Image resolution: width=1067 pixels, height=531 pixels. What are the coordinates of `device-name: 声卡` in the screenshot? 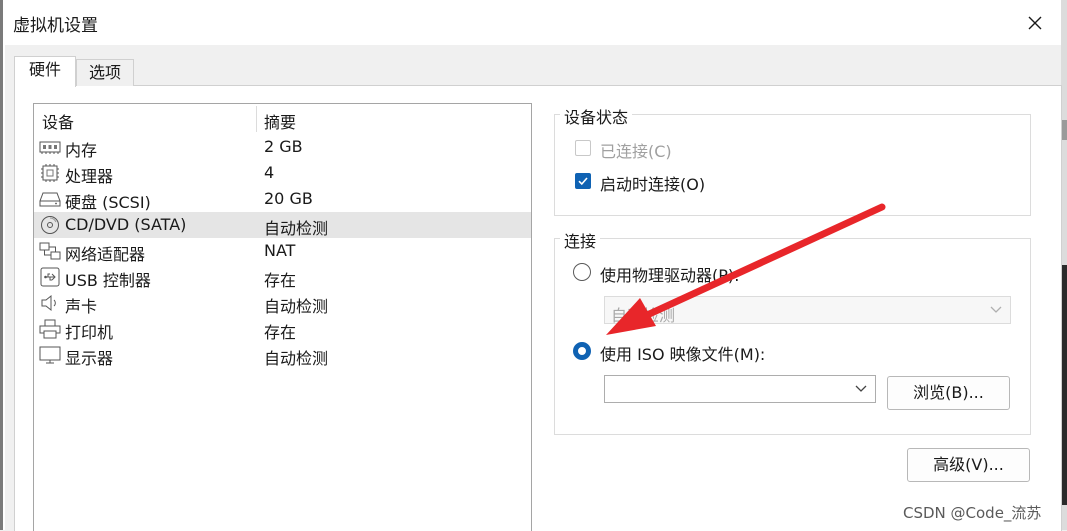 It's located at (81, 306).